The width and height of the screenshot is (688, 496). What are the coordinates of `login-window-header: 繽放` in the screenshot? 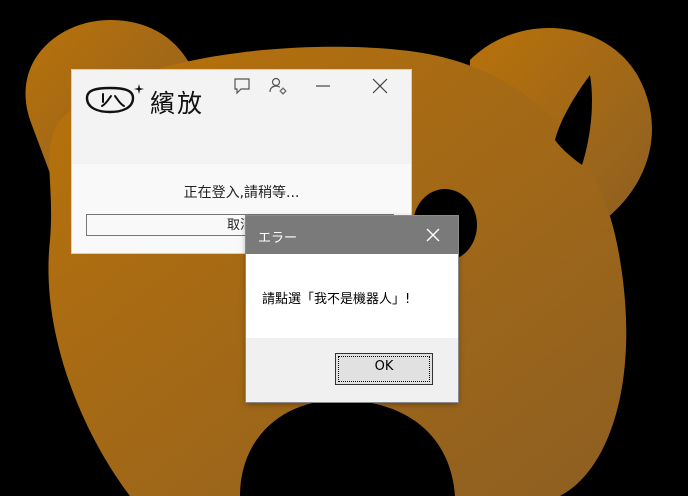 It's located at (241, 117).